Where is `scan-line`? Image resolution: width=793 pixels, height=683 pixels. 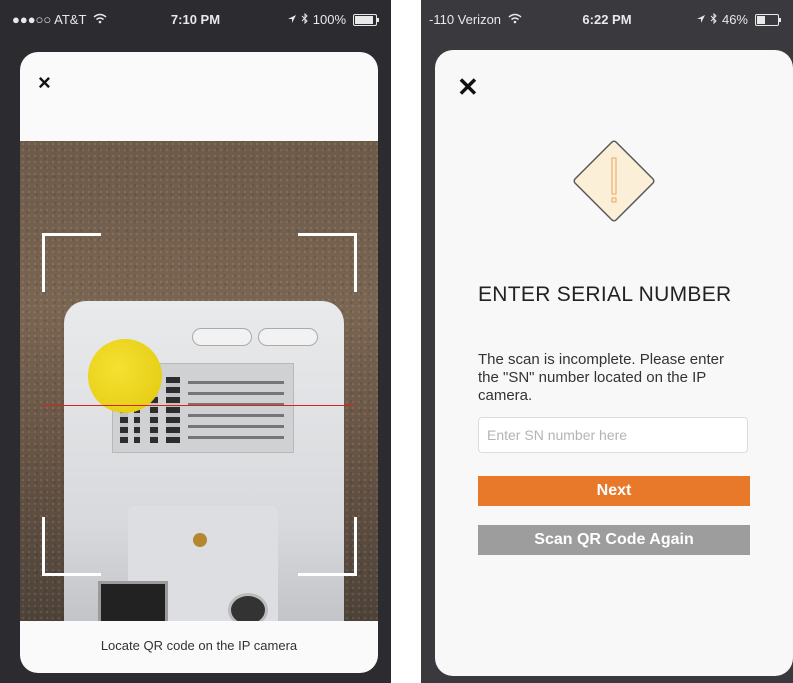
scan-line is located at coordinates (198, 405).